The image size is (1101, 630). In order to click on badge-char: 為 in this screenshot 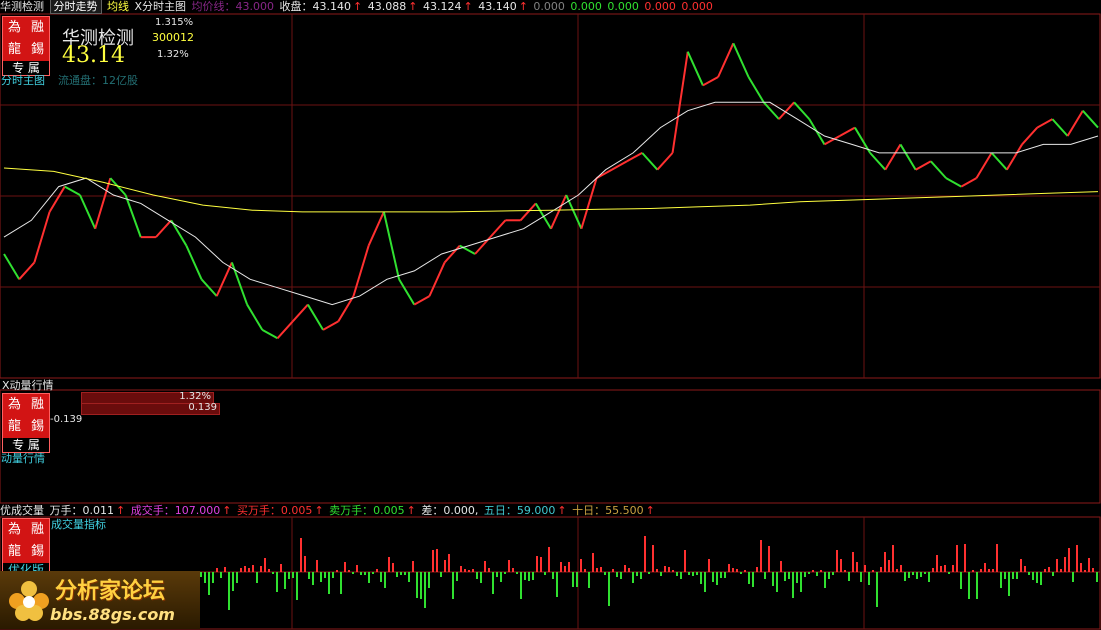, I will do `click(14, 27)`.